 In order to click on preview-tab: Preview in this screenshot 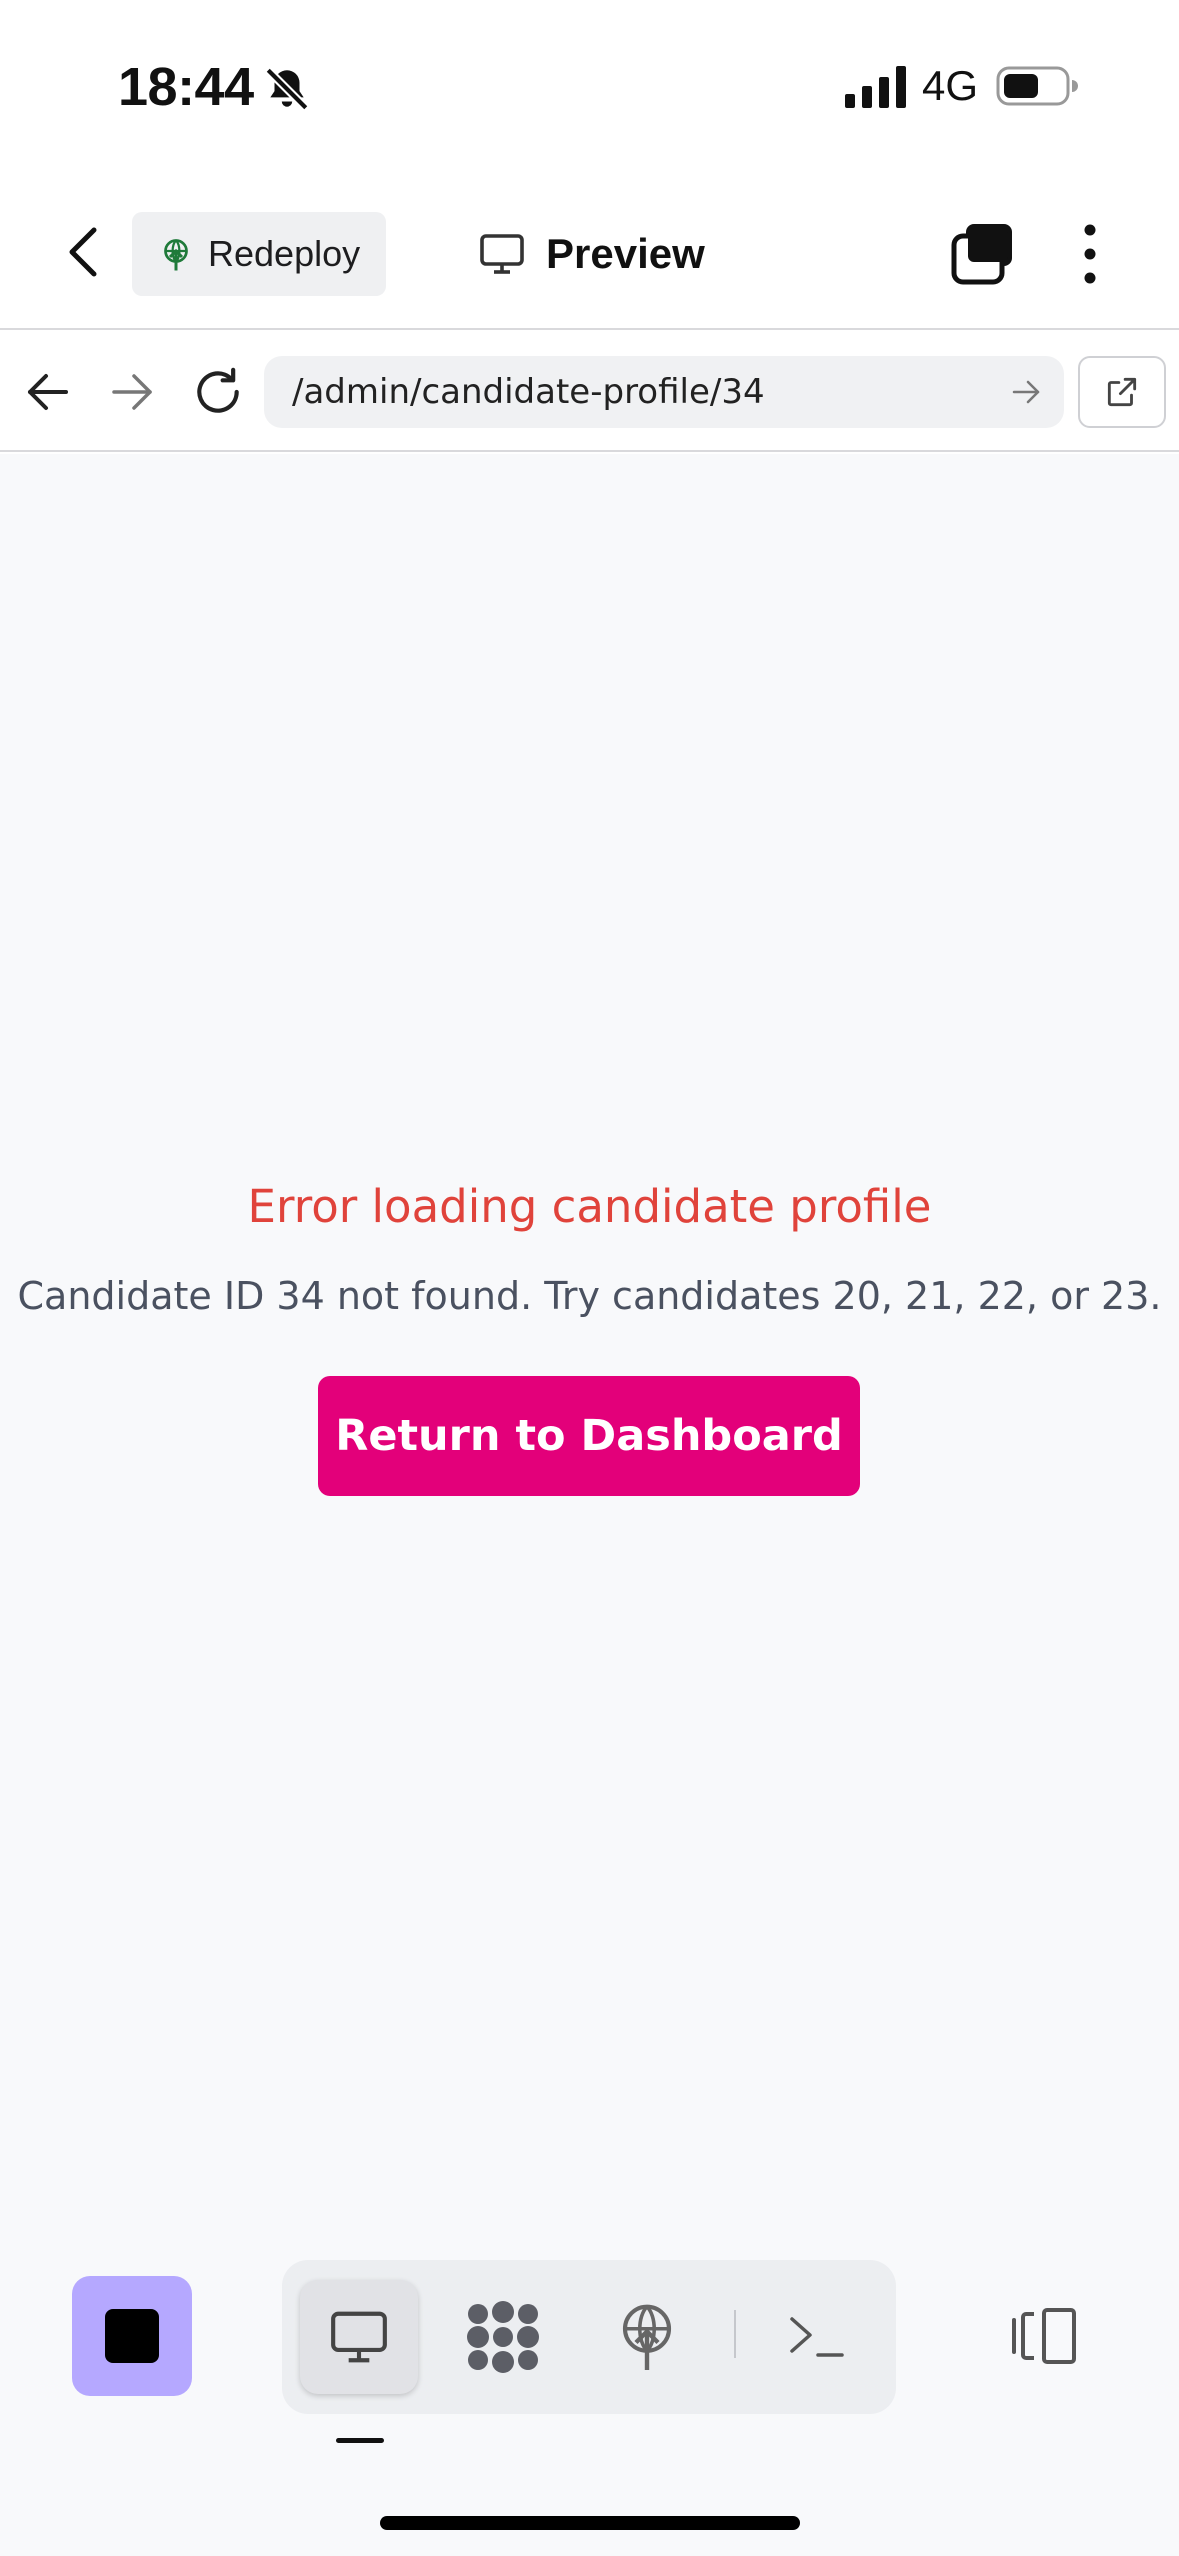, I will do `click(591, 254)`.